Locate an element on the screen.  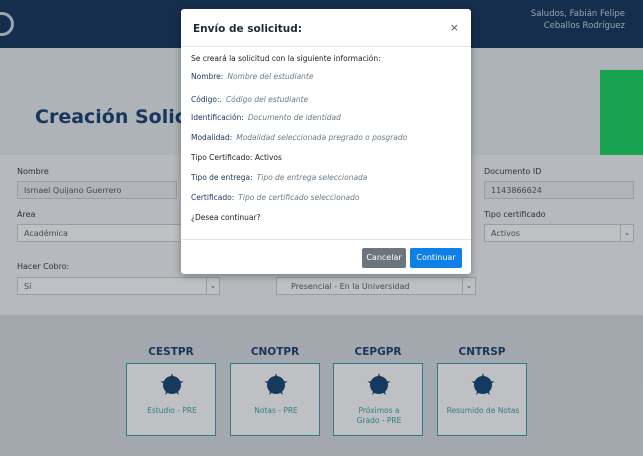
summary-codigo-key: Código:. is located at coordinates (206, 99).